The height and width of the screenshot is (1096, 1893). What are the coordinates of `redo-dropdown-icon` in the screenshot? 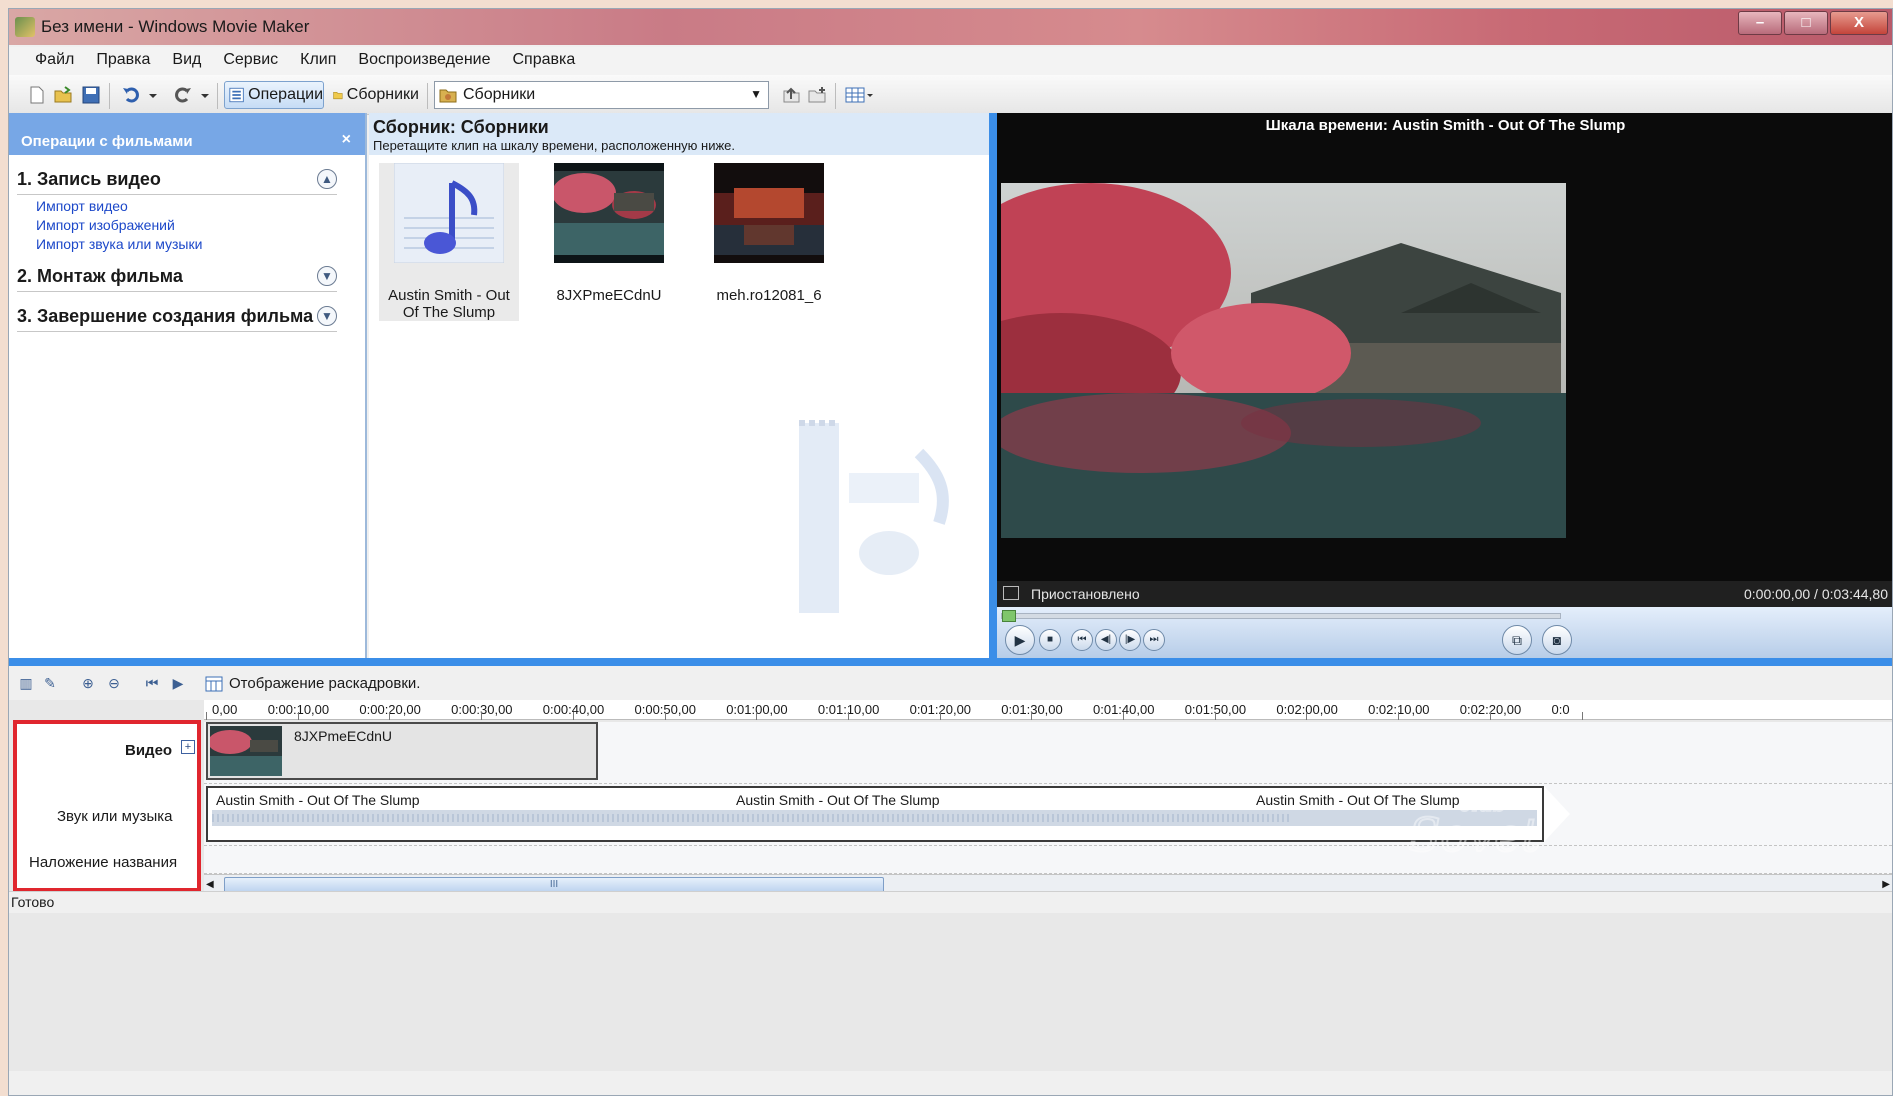 It's located at (205, 95).